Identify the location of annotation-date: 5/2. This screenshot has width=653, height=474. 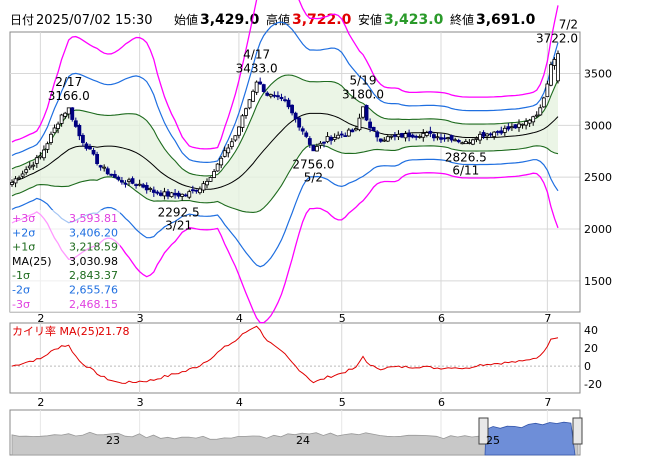
(313, 178).